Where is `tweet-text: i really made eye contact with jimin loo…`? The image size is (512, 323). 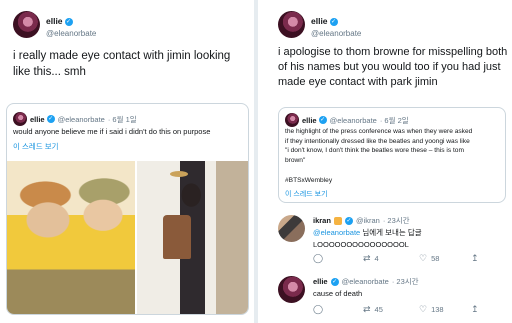
tweet-text: i really made eye contact with jimin loo… is located at coordinates (122, 64).